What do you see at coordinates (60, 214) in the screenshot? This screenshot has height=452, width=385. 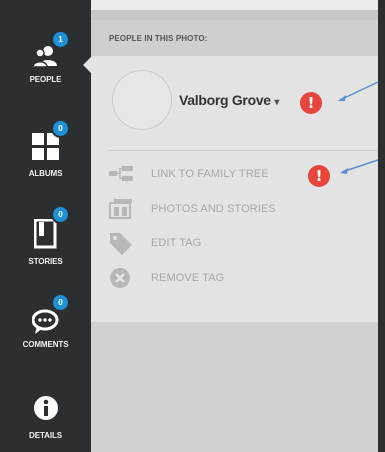 I see `stories-count-badge: 0` at bounding box center [60, 214].